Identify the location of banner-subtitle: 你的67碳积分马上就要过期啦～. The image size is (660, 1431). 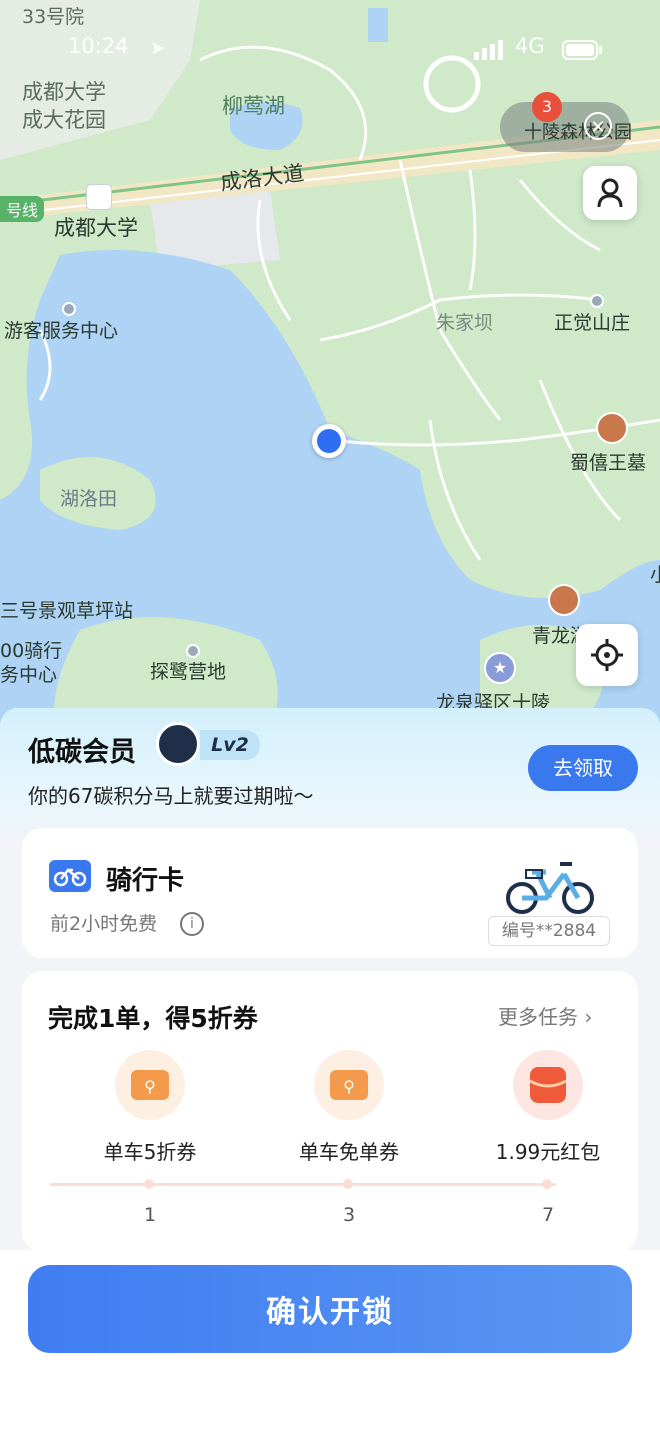
(171, 796).